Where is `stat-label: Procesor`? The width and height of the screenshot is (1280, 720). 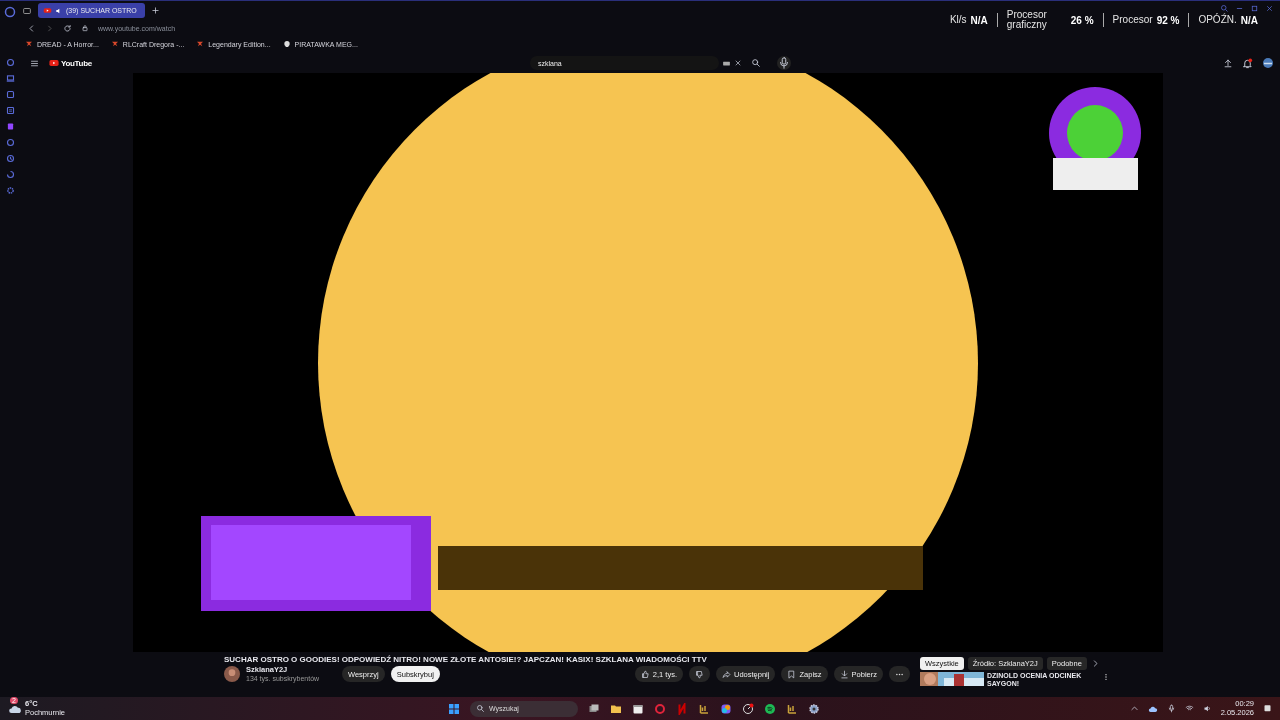 stat-label: Procesor is located at coordinates (1132, 20).